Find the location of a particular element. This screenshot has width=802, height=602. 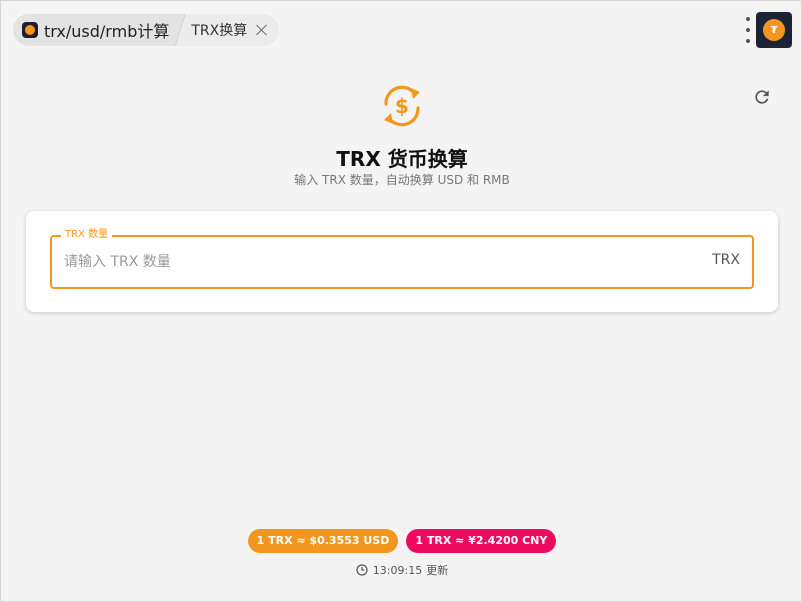

trx-amount-input is located at coordinates (364, 262).